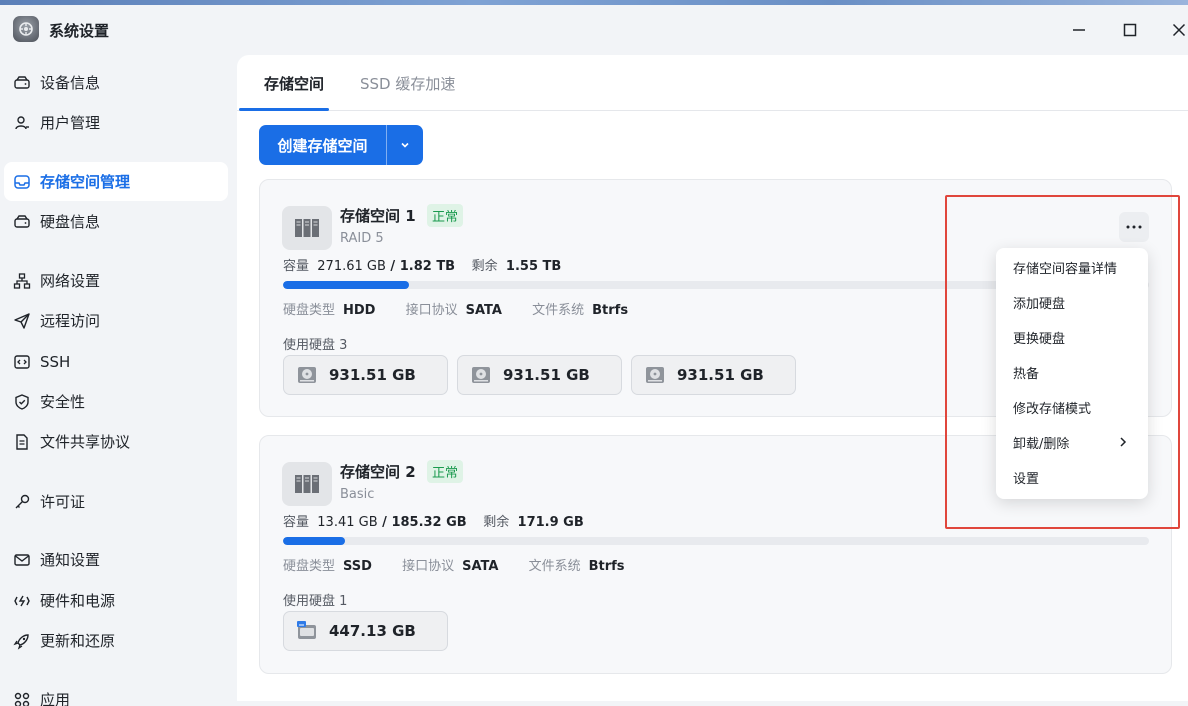  What do you see at coordinates (22, 698) in the screenshot?
I see `apps-icon` at bounding box center [22, 698].